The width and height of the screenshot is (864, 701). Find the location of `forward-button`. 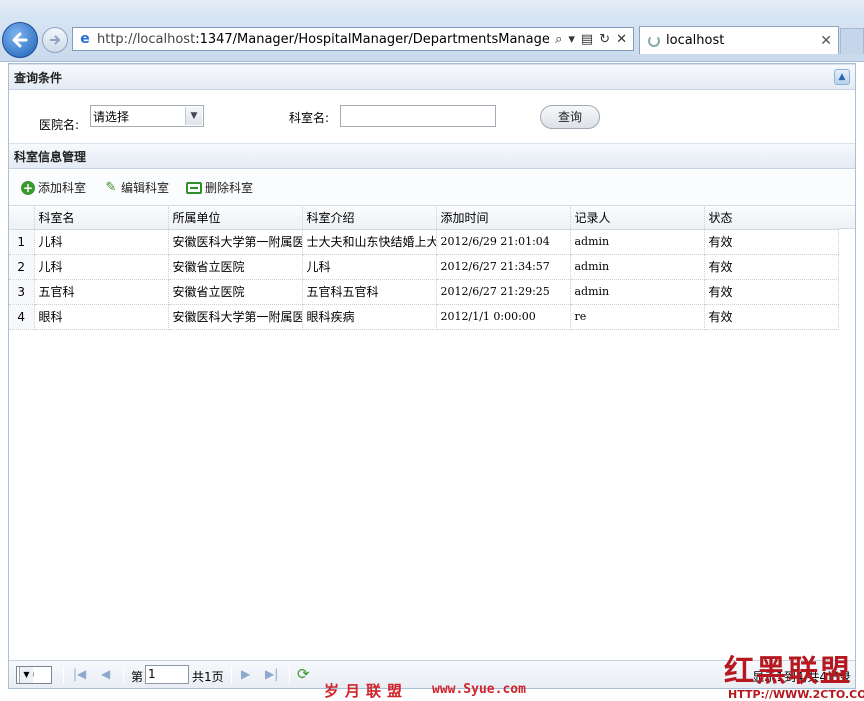

forward-button is located at coordinates (55, 40).